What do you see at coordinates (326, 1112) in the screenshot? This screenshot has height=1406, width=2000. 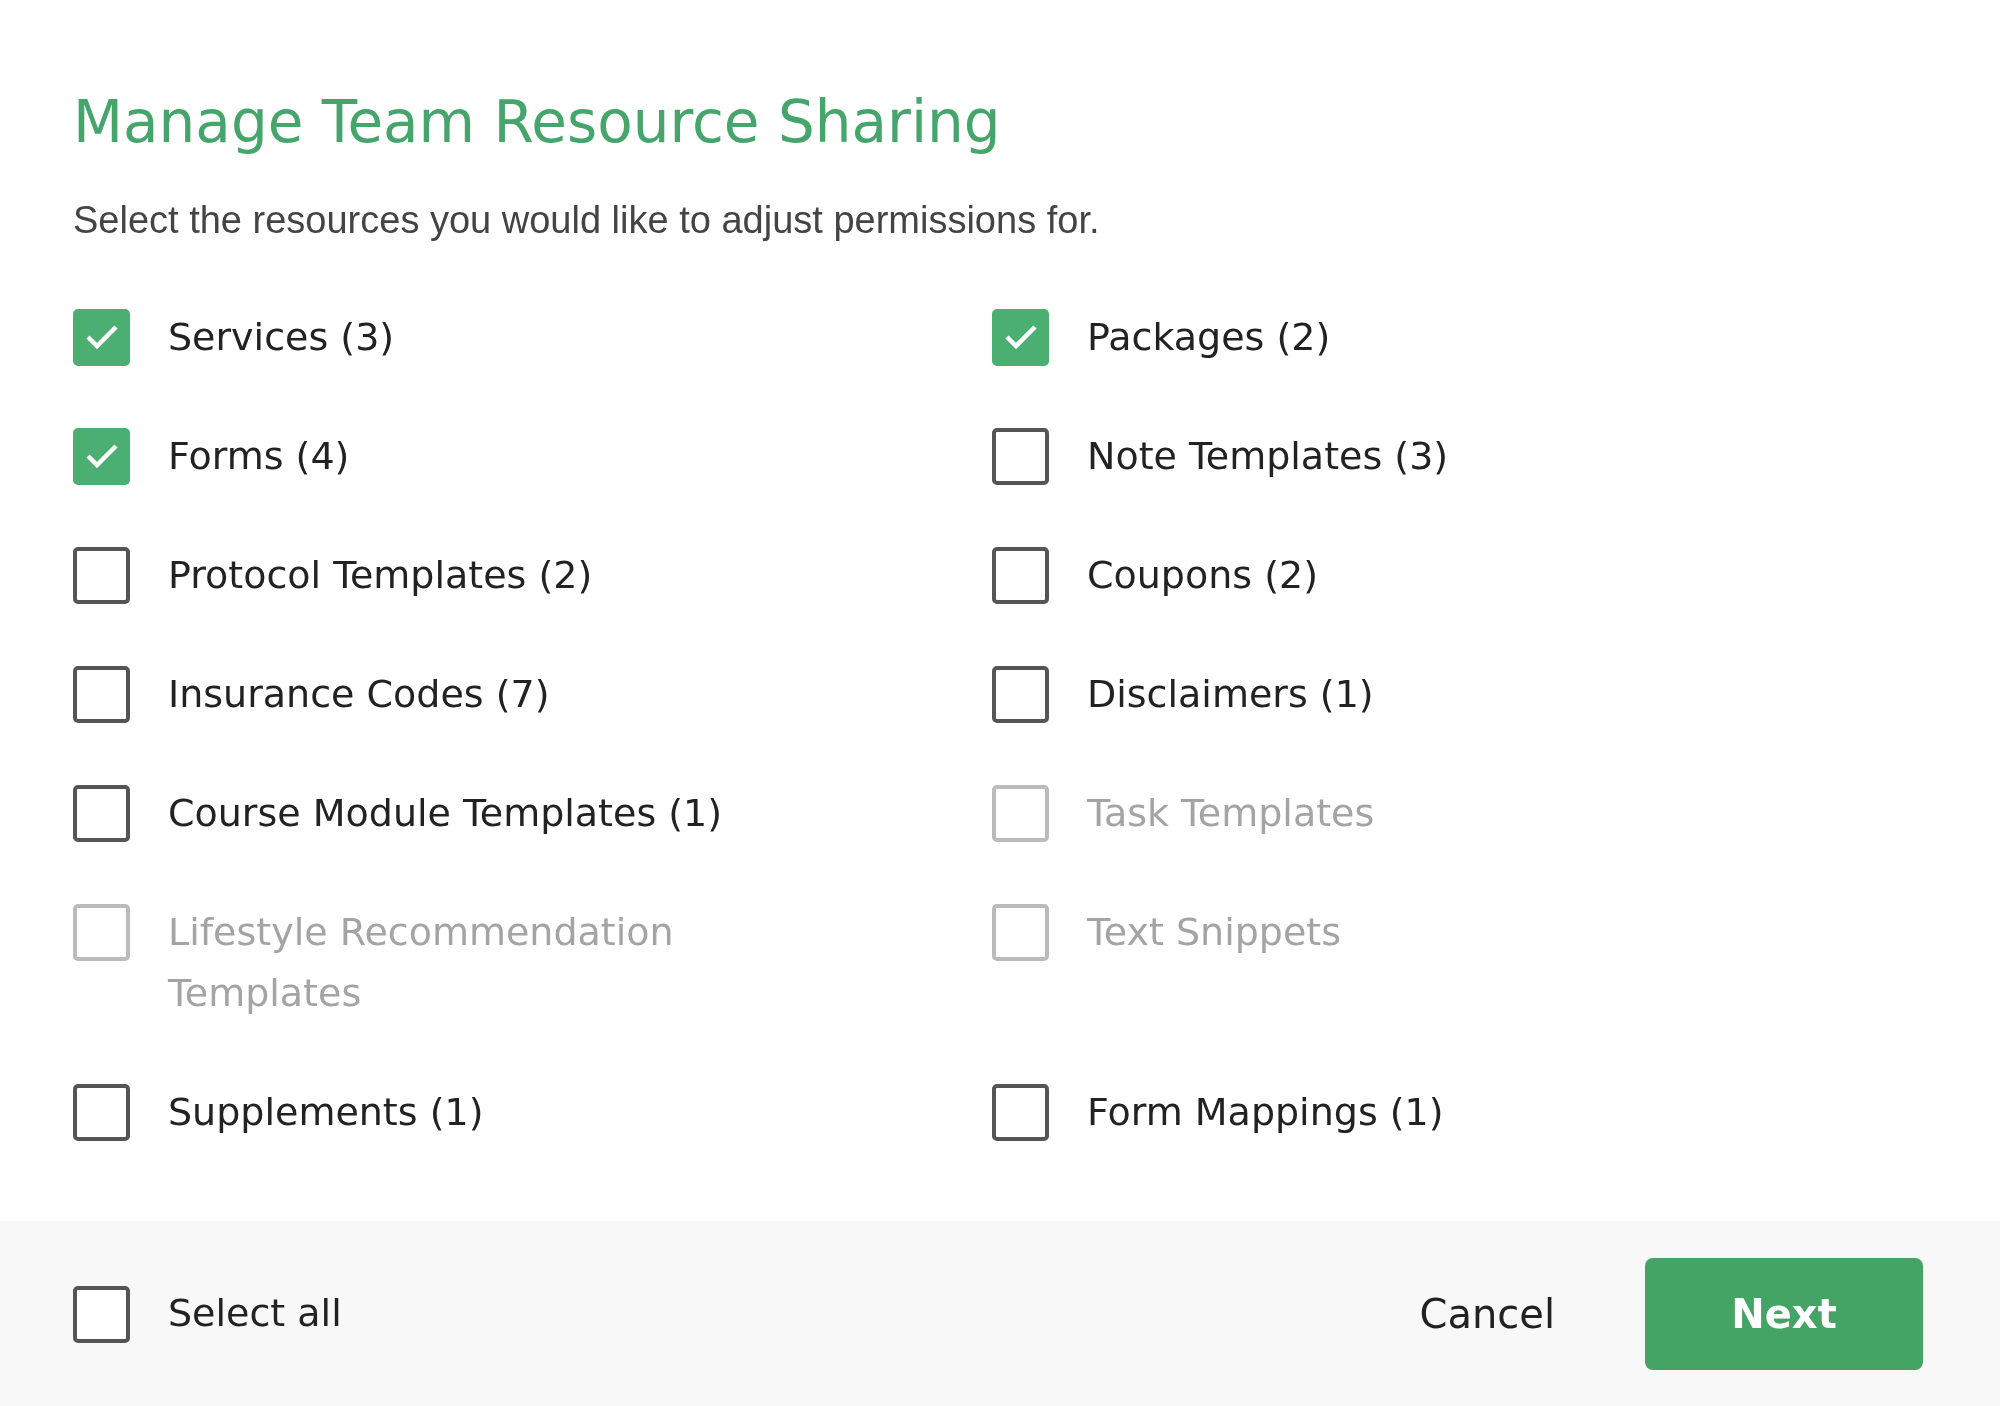 I see `checkbox-label: Supplements (1)` at bounding box center [326, 1112].